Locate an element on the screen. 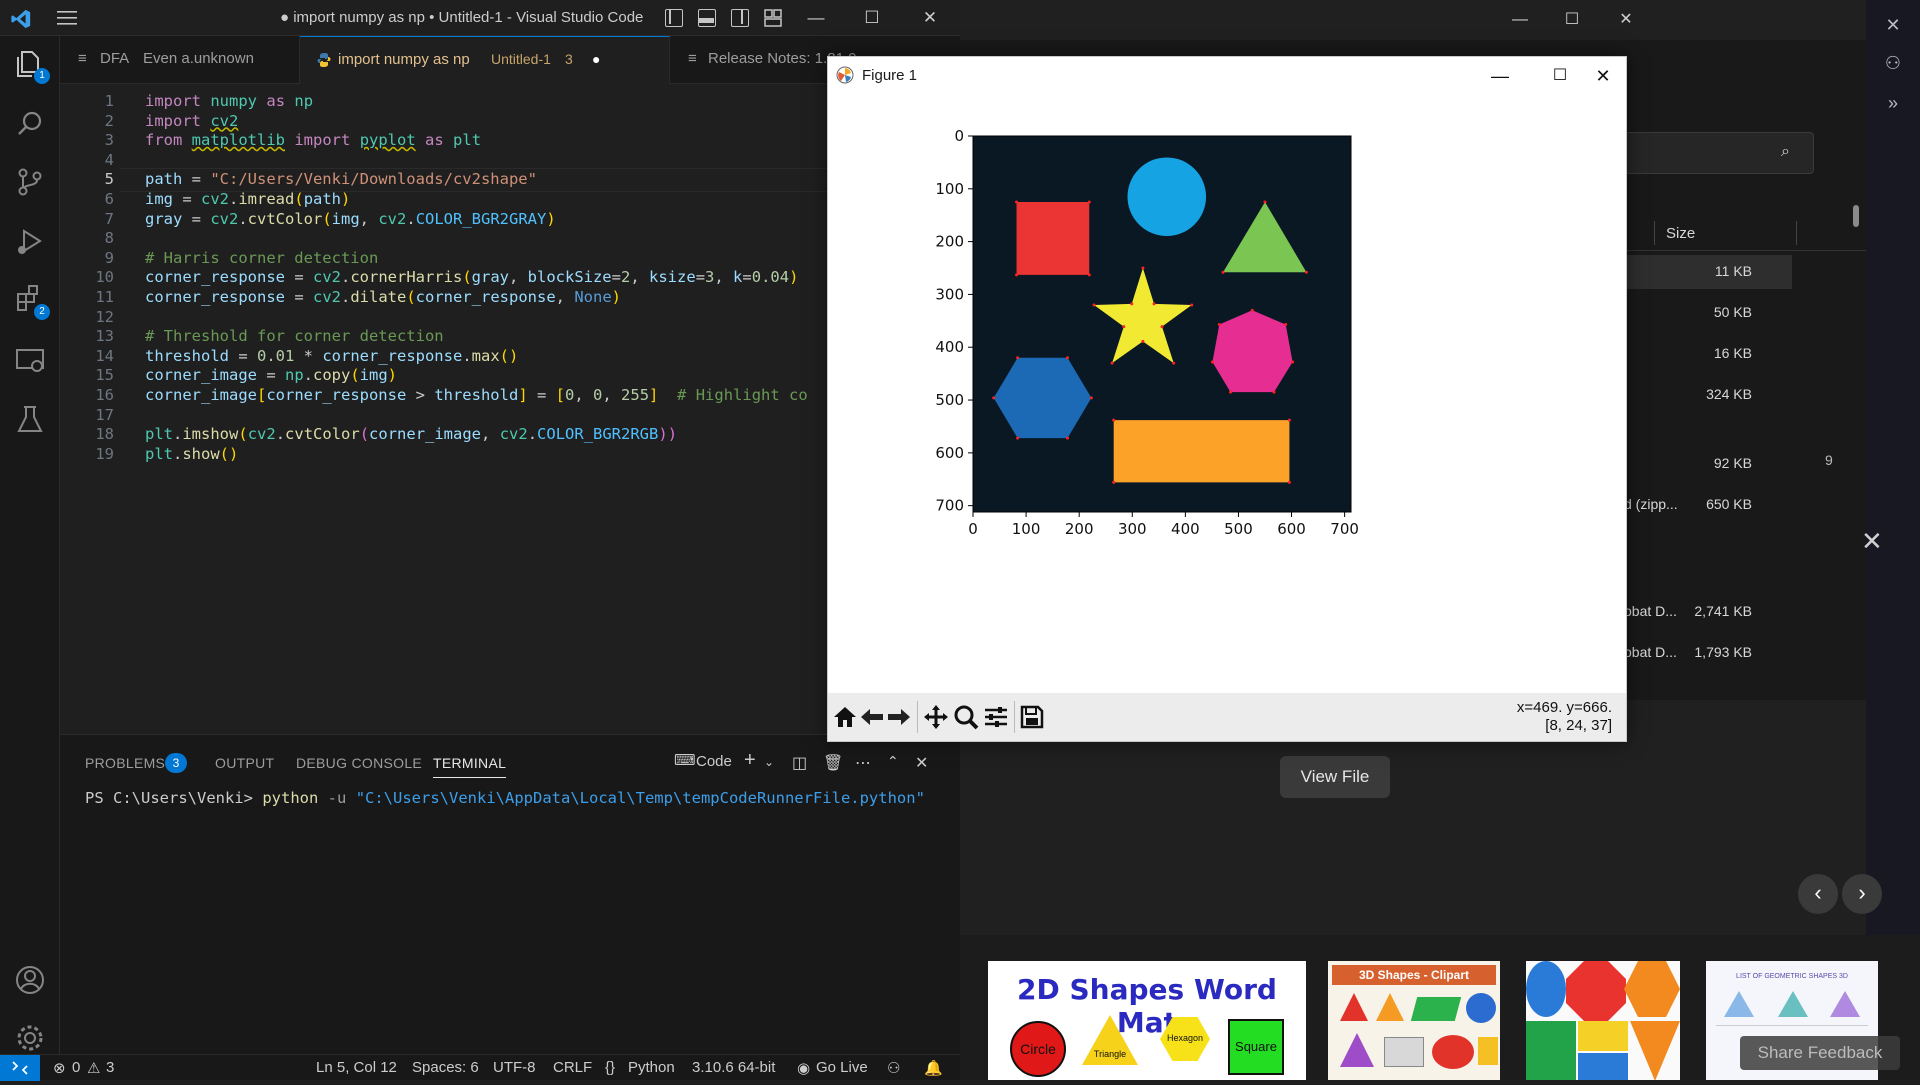  code-line: corner_image = np.copy(img) is located at coordinates (271, 375).